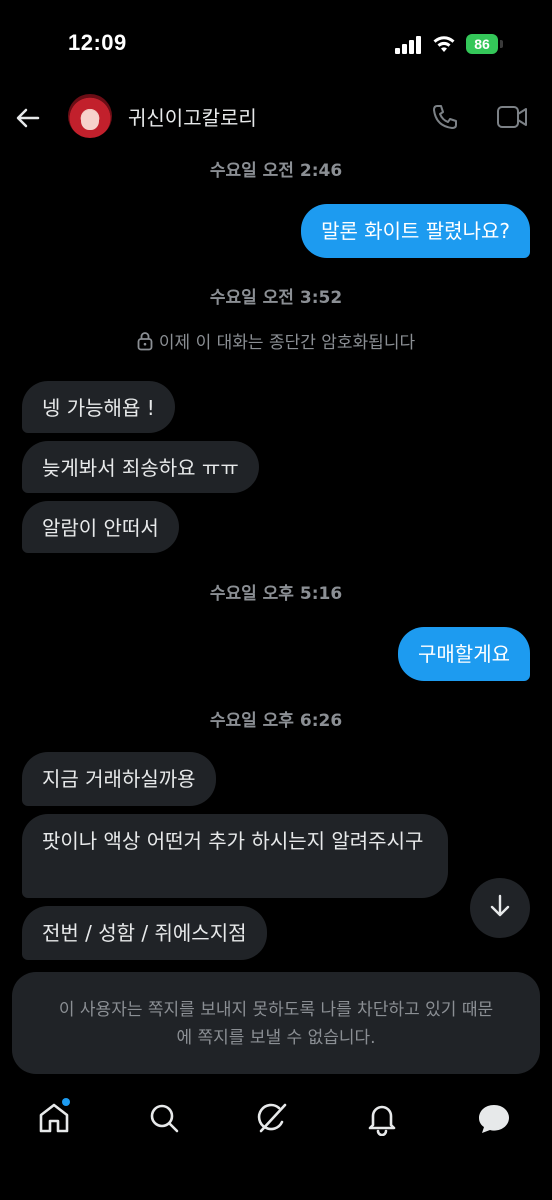 This screenshot has height=1200, width=552. I want to click on lock-icon, so click(145, 343).